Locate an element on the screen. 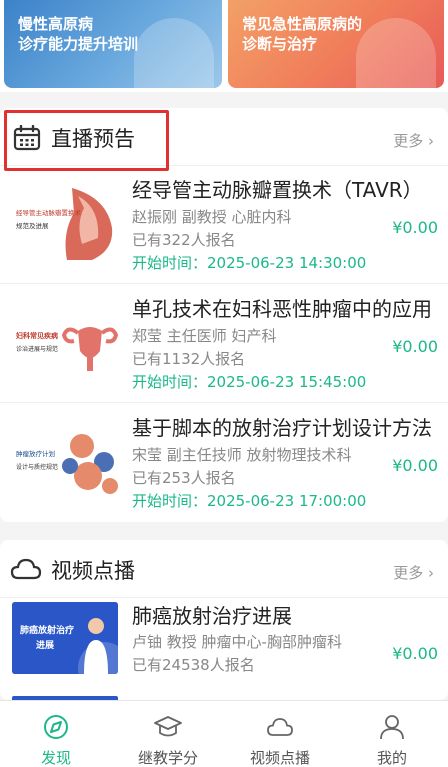 The image size is (448, 767). live-item-title: 单孔技术在妇科恶性肿瘤中的应用 is located at coordinates (282, 309).